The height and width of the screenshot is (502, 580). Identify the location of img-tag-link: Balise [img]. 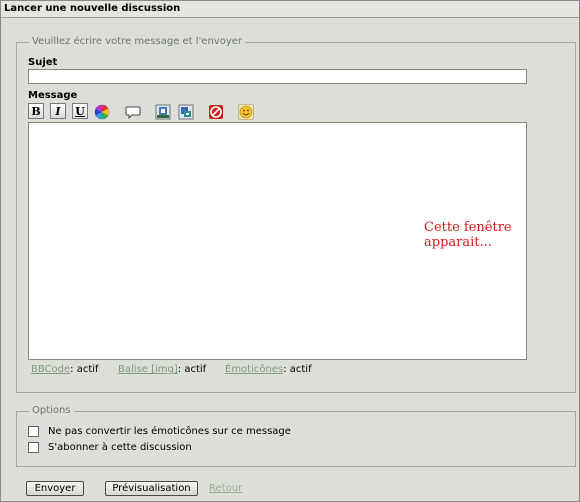
(148, 369).